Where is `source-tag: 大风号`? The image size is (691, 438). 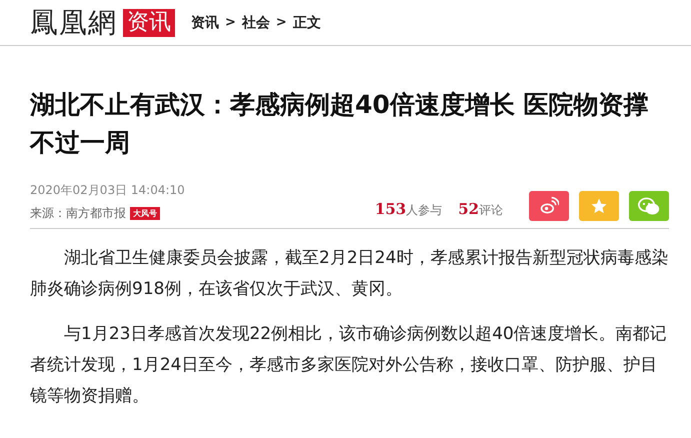 source-tag: 大风号 is located at coordinates (145, 213).